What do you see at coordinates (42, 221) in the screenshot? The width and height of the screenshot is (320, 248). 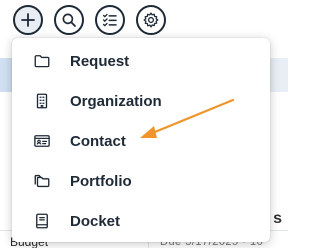 I see `docket-book-icon` at bounding box center [42, 221].